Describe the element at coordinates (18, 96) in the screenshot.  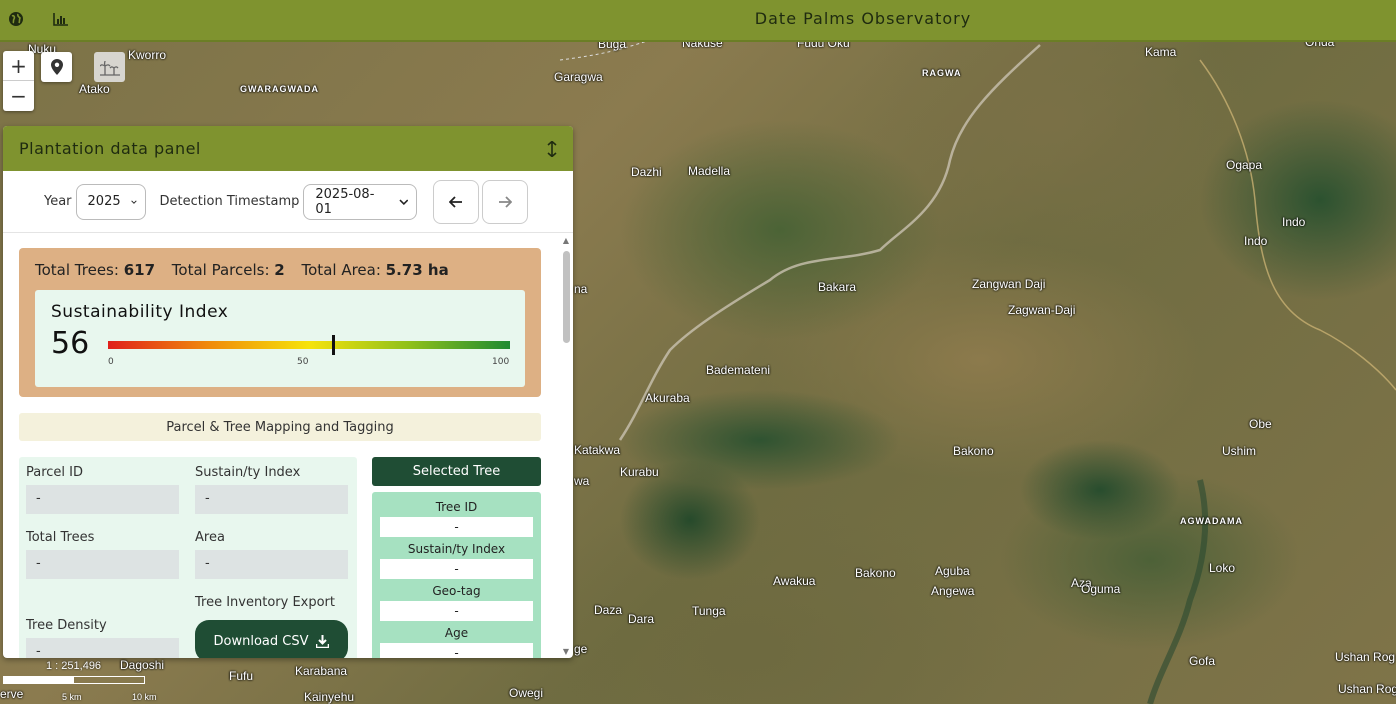
I see `zoom-out-button: −` at that location.